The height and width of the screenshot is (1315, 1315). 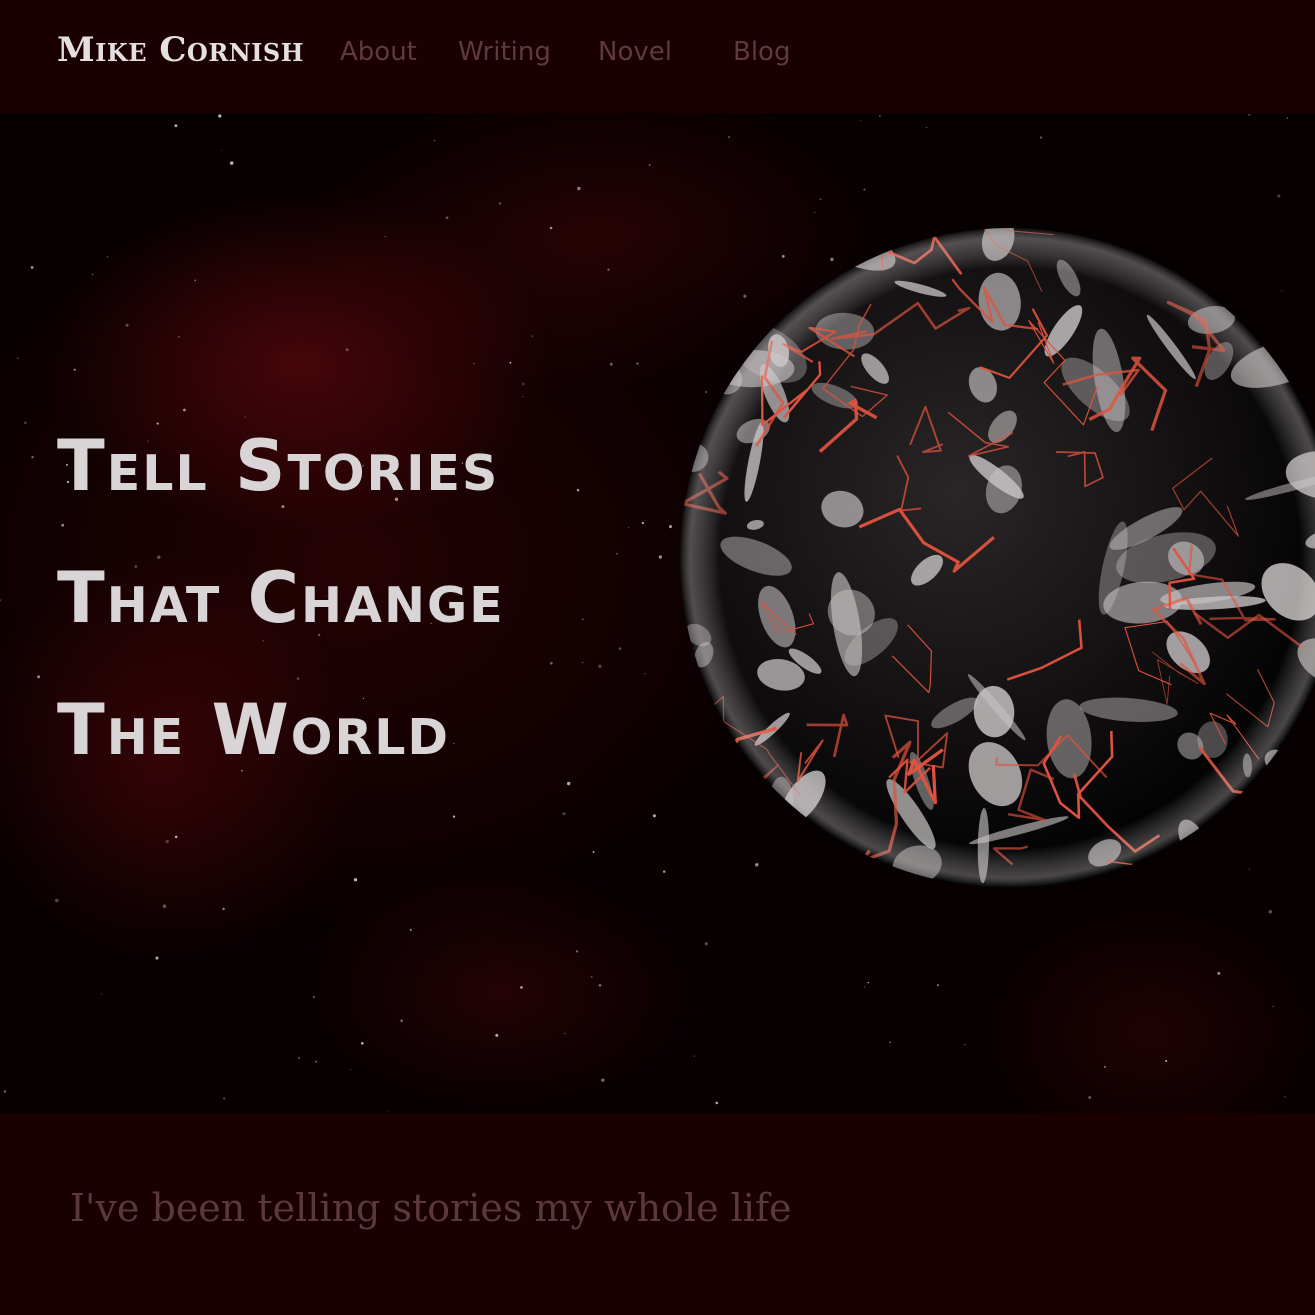 I want to click on hero-title: Tell Stories That Change The World, so click(x=281, y=598).